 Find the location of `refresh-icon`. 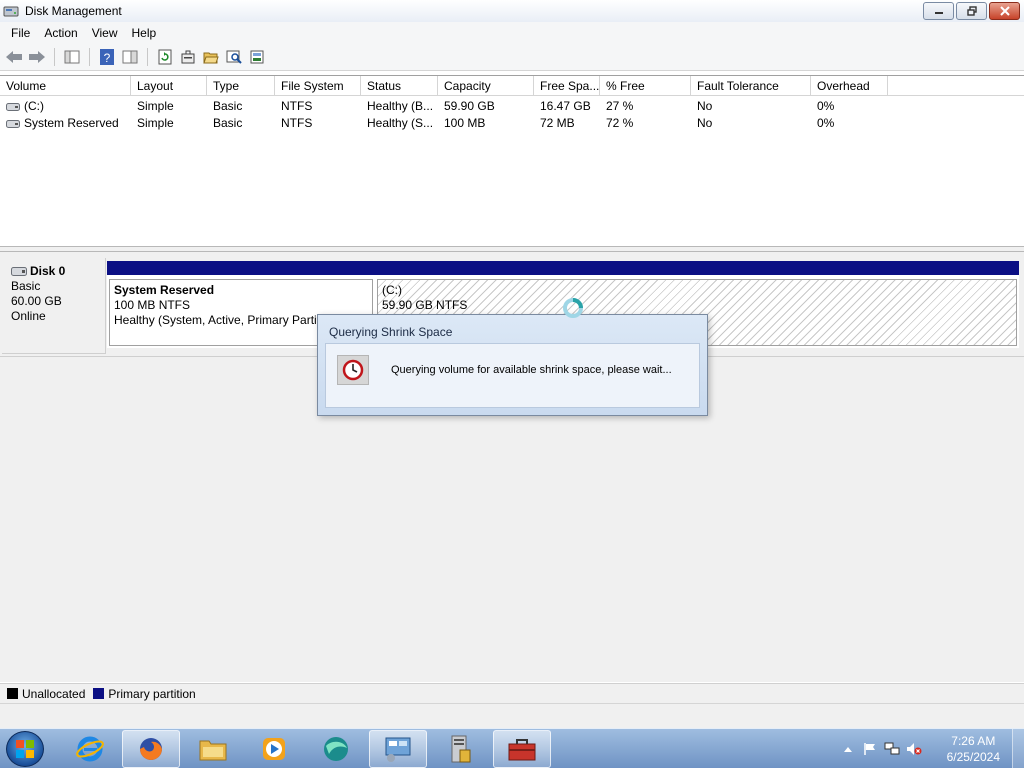

refresh-icon is located at coordinates (165, 57).